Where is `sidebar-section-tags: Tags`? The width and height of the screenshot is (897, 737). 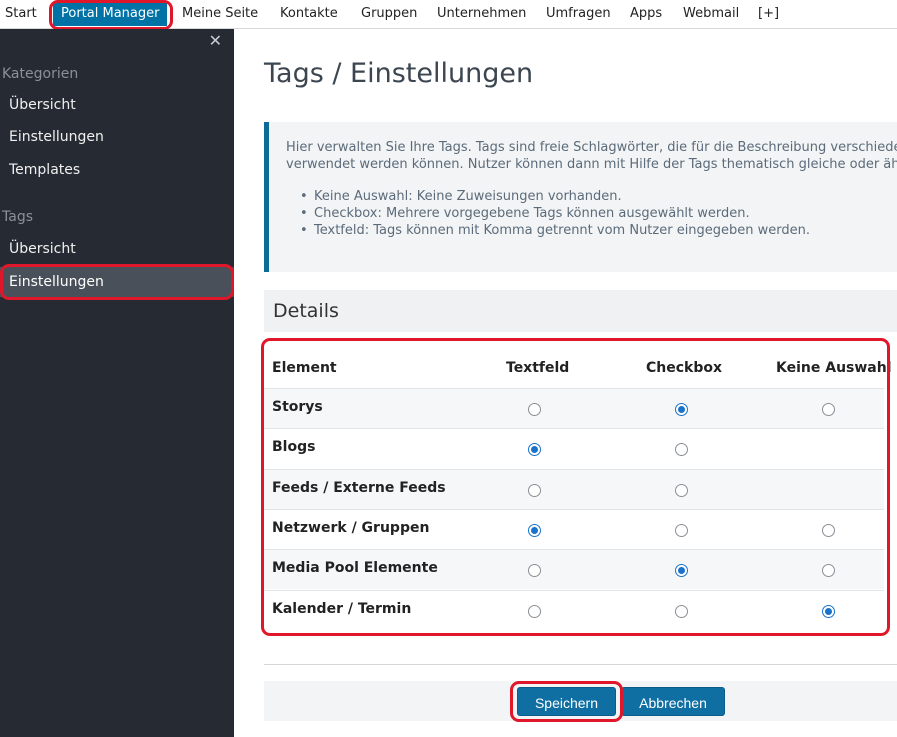
sidebar-section-tags: Tags is located at coordinates (17, 217).